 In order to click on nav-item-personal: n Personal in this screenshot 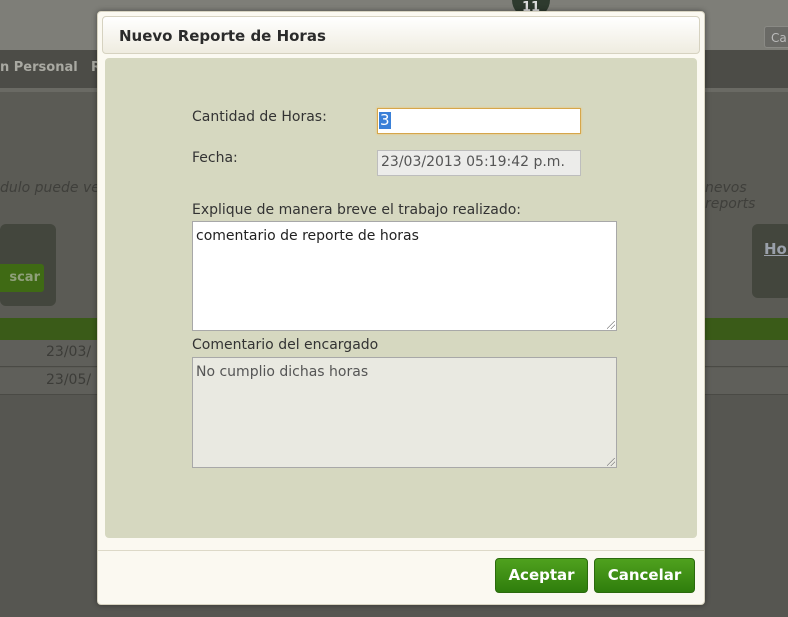, I will do `click(39, 67)`.